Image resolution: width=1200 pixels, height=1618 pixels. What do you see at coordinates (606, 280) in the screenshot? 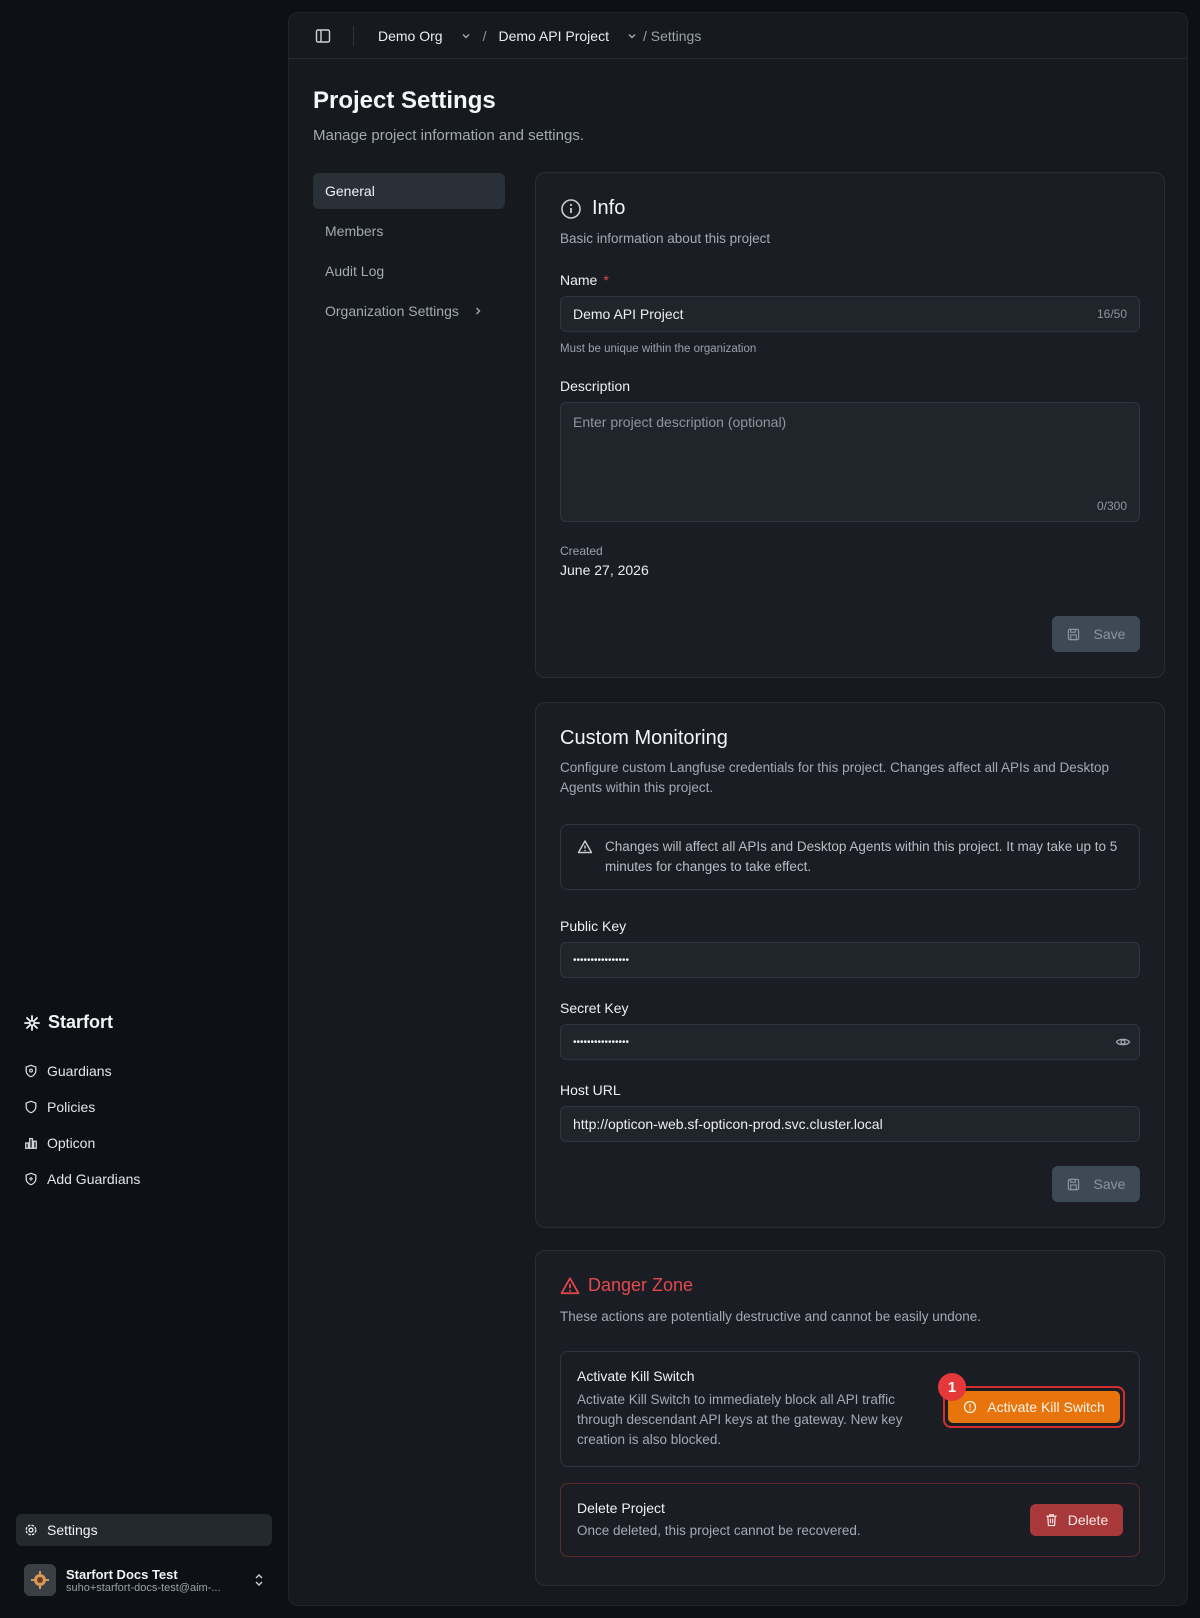
I see `required-marker: *` at bounding box center [606, 280].